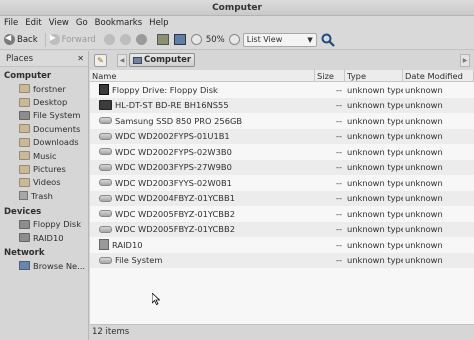  I want to click on file-name-cell: WDC WD2005FBYZ-01YCBB2, so click(202, 214).